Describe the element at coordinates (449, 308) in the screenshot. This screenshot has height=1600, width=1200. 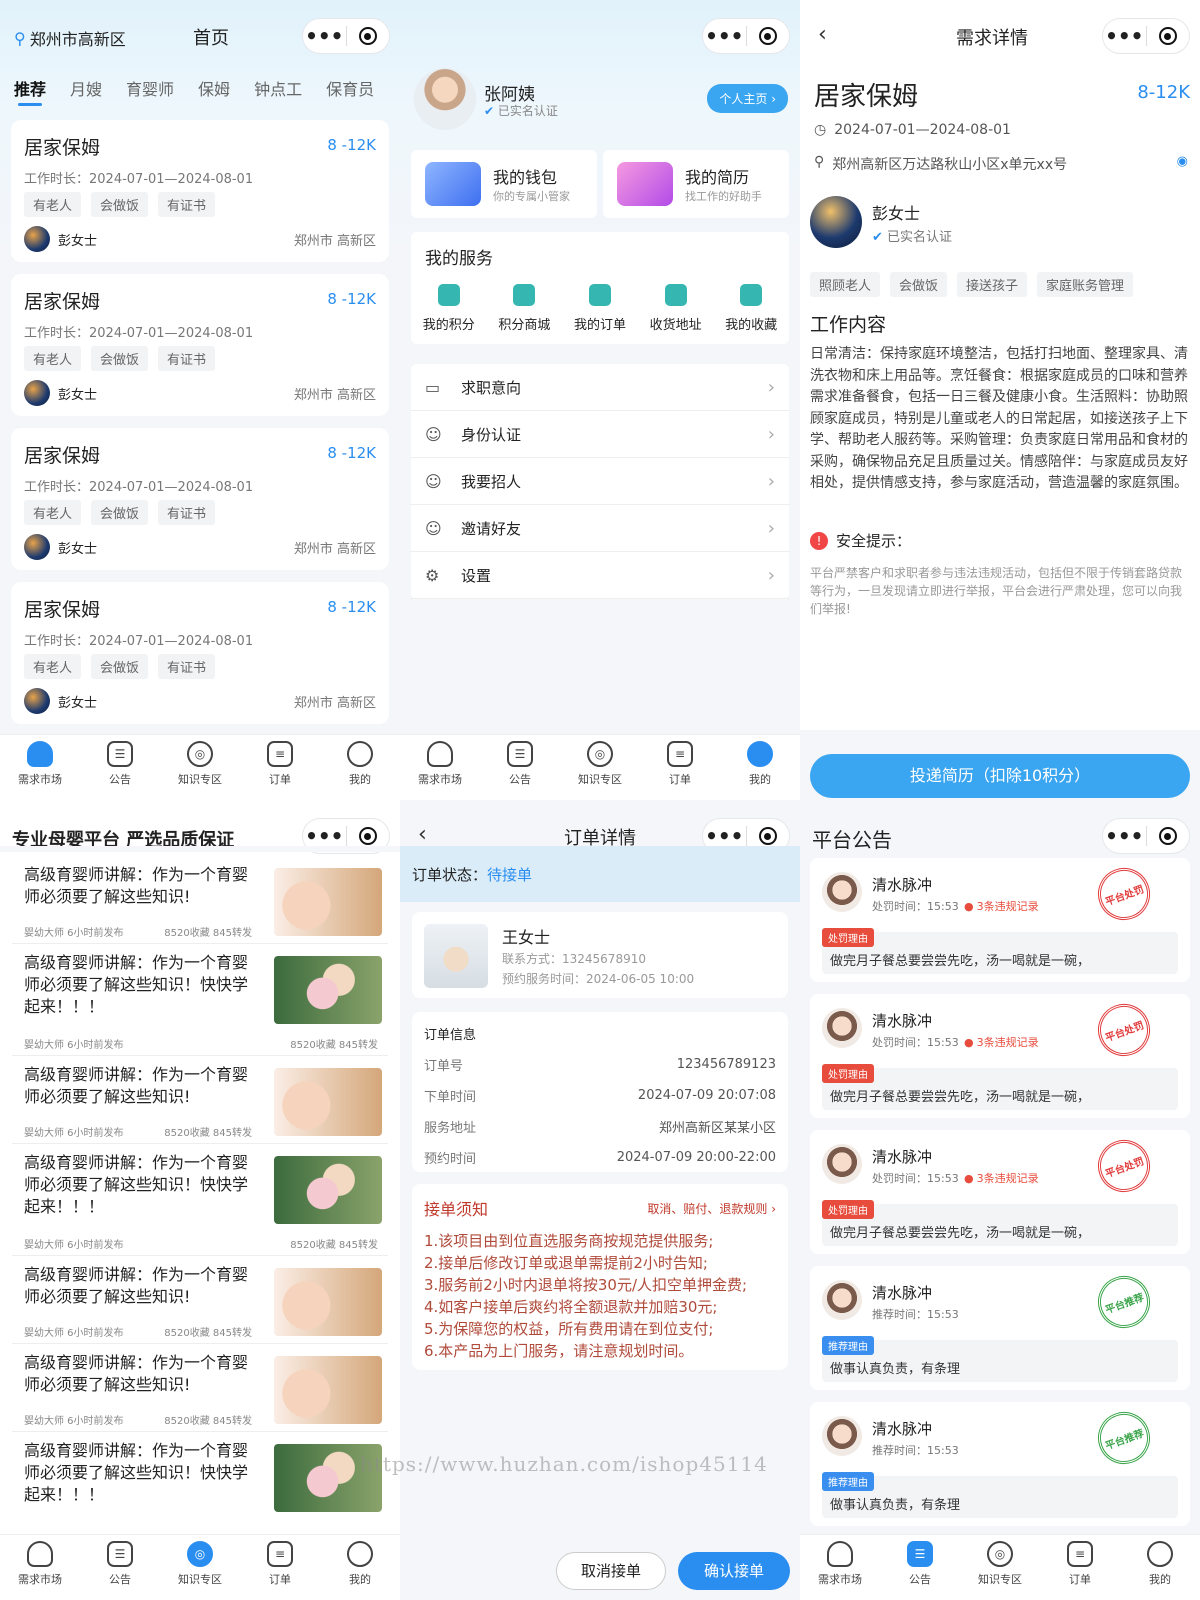
I see `service-item: 我的积分` at that location.